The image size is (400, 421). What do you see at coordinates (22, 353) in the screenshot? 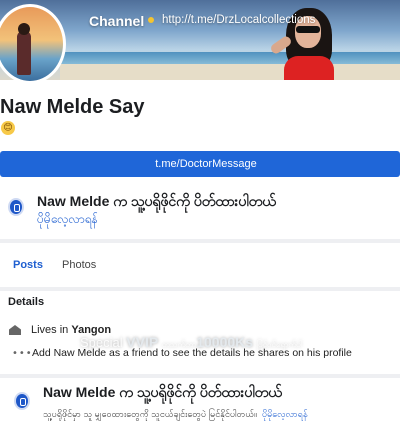
I see `more-dots-icon: •••` at bounding box center [22, 353].